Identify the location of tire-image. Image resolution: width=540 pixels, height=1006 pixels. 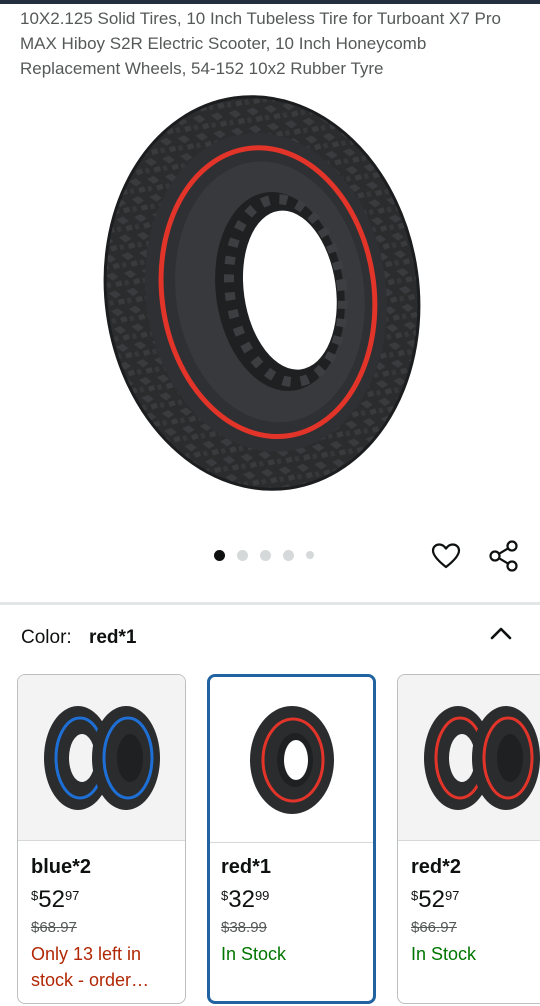
(291, 759).